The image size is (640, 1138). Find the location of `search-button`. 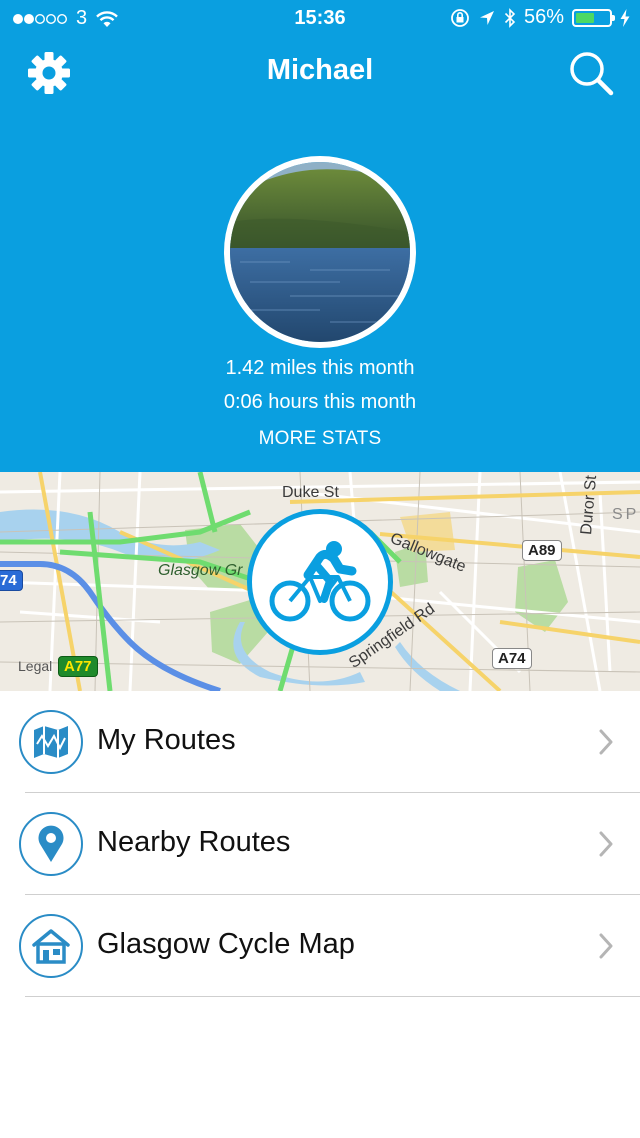

search-button is located at coordinates (591, 73).